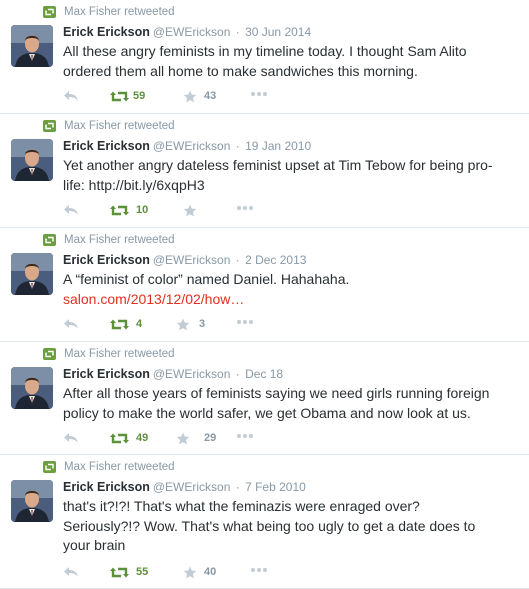 Image resolution: width=529 pixels, height=589 pixels. Describe the element at coordinates (193, 438) in the screenshot. I see `tweet-actions: 49 29` at that location.